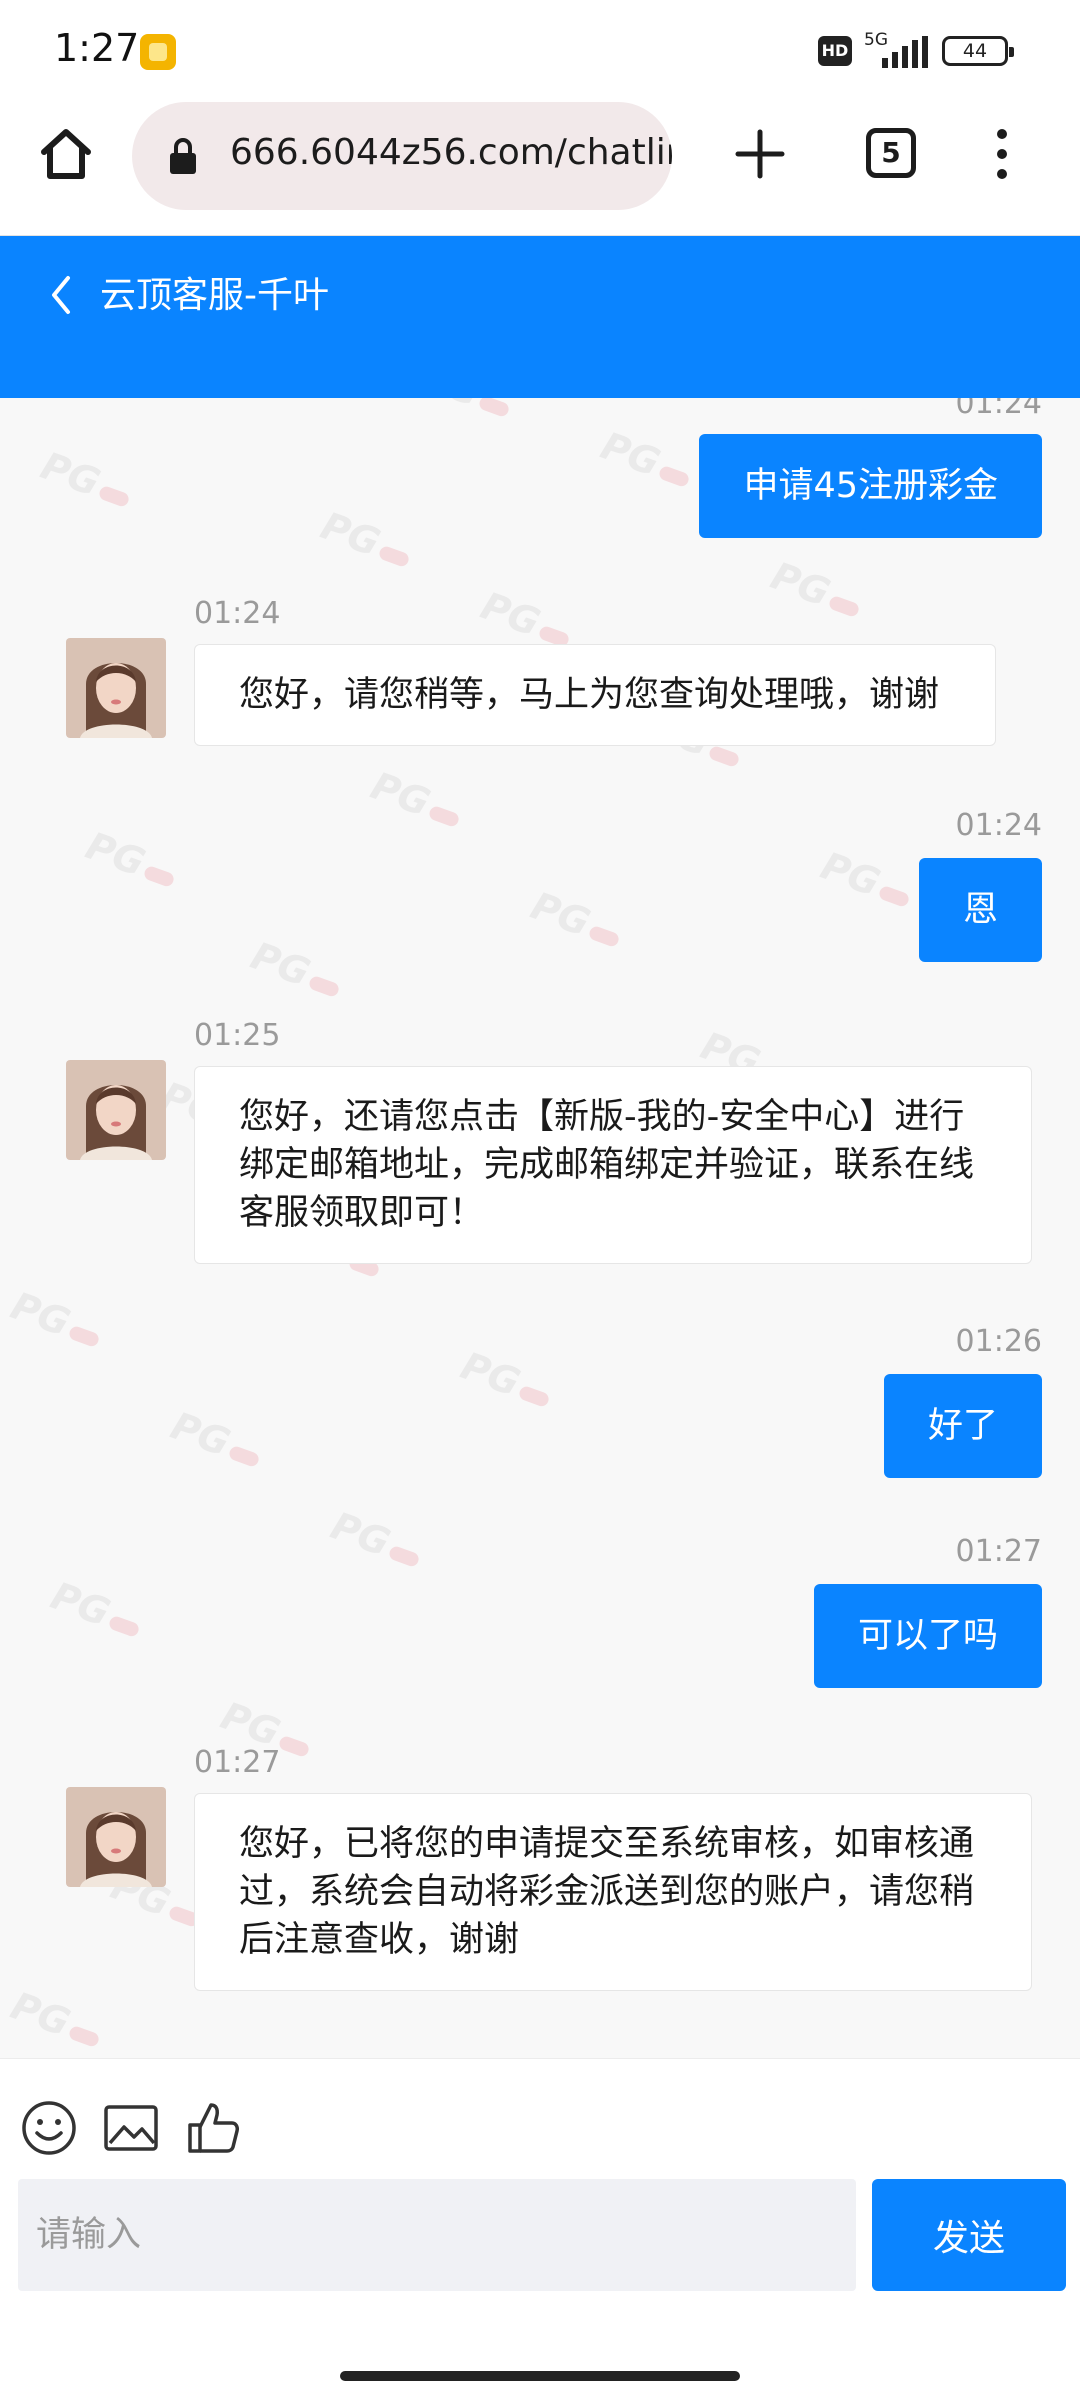 This screenshot has height=2400, width=1080. What do you see at coordinates (451, 152) in the screenshot?
I see `url-text: 666.6044z56.com/chatlir` at bounding box center [451, 152].